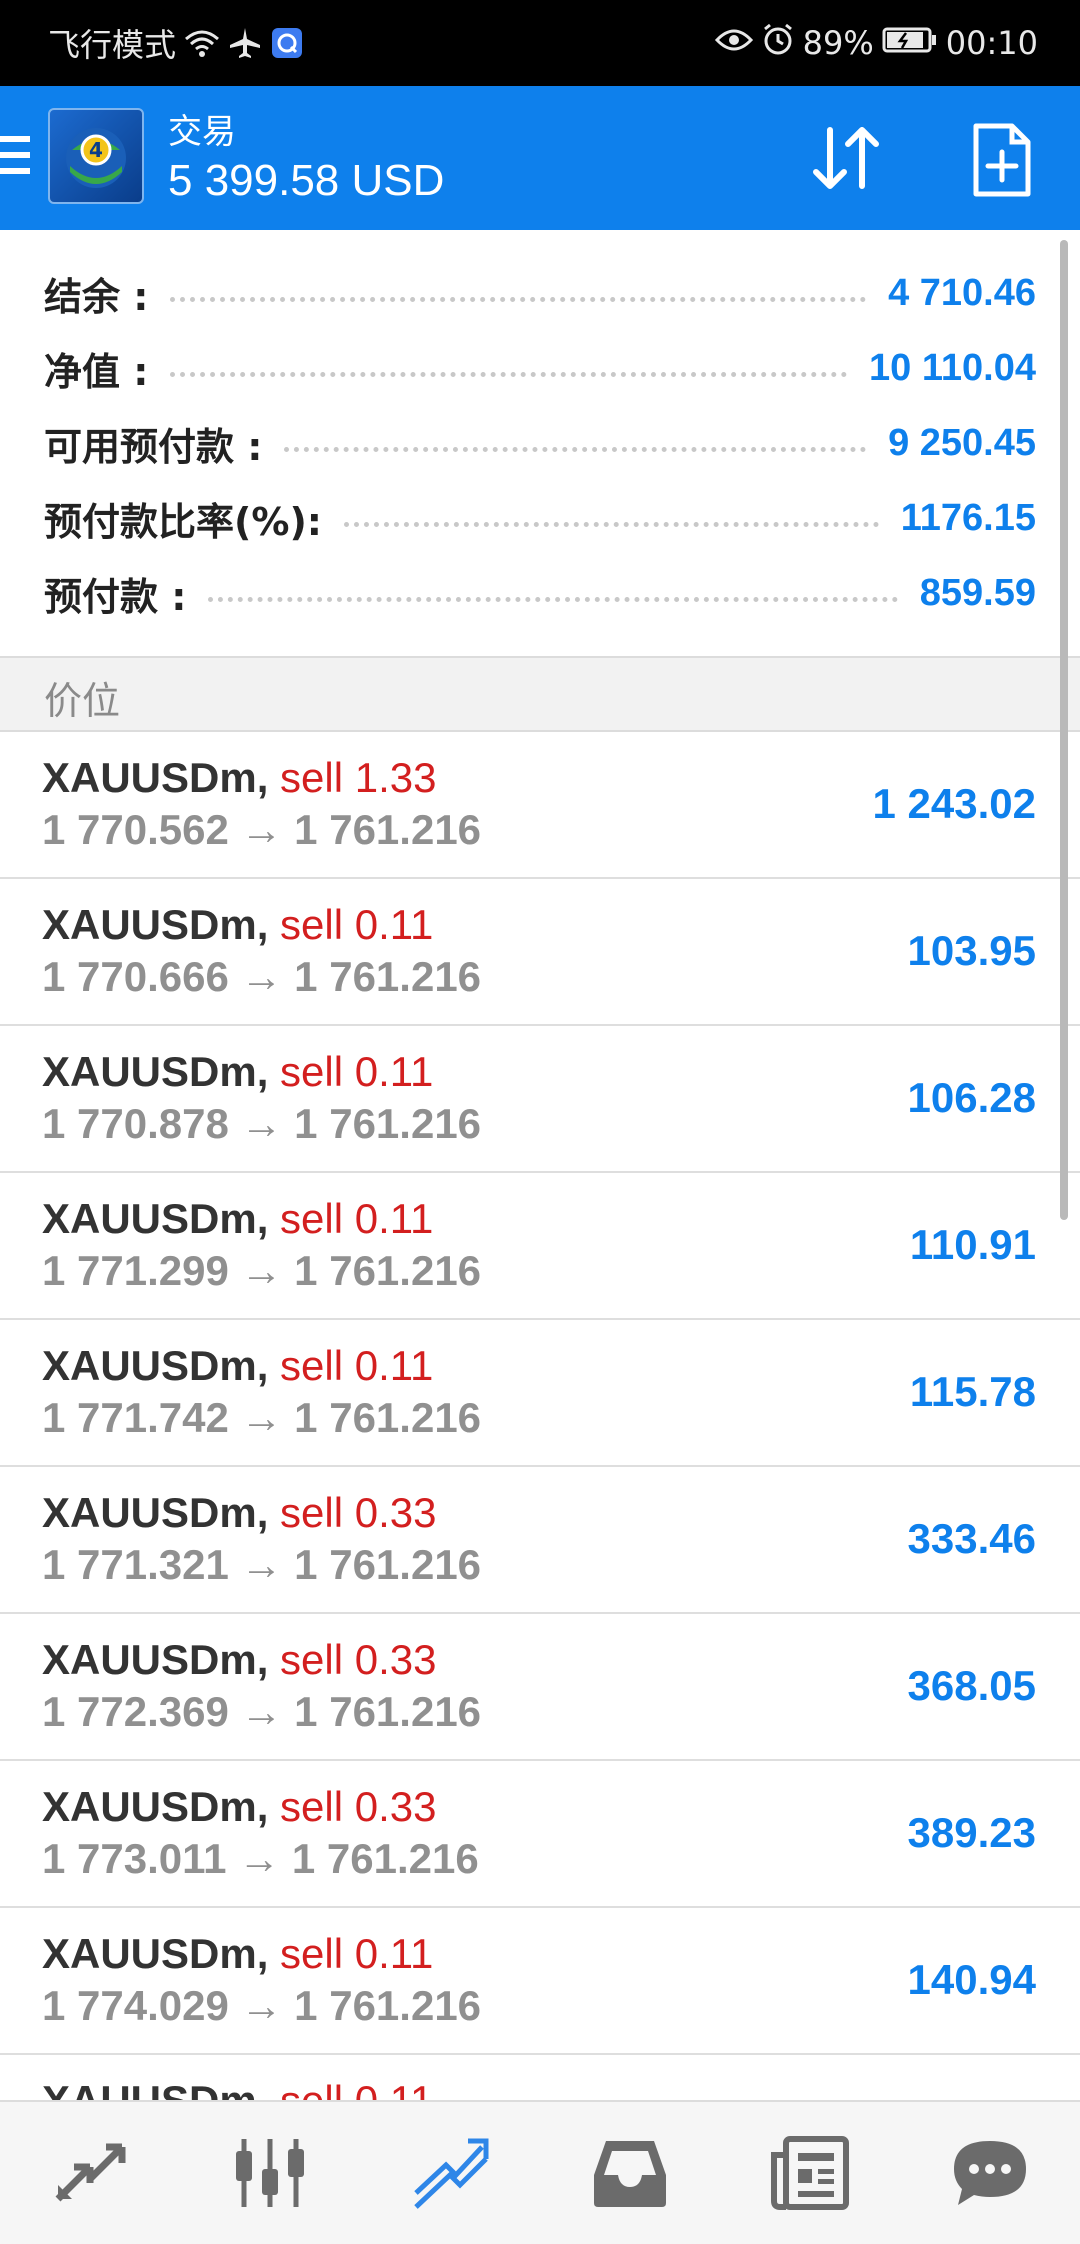  I want to click on summary-row-free-margin: 可用预付款 : 9 250.45, so click(540, 443).